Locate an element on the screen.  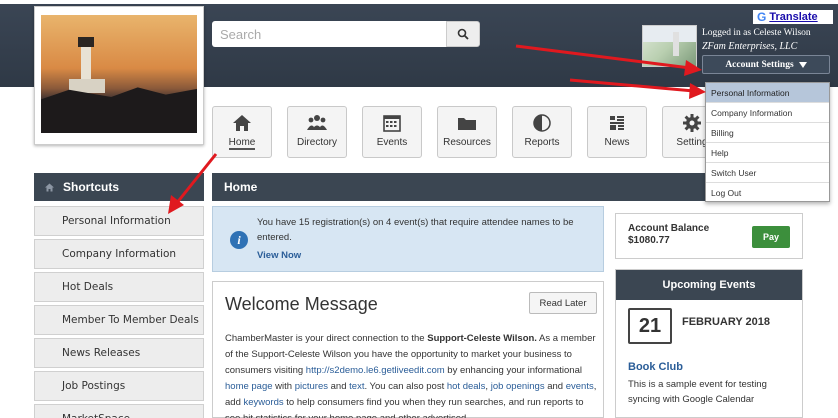
organization-logo is located at coordinates (119, 75).